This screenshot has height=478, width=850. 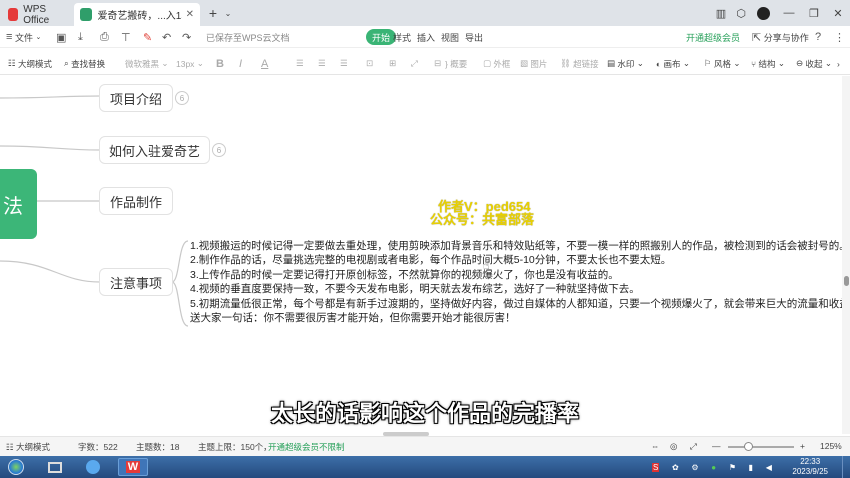 I want to click on clock-date: 2023/9/25, so click(x=810, y=471).